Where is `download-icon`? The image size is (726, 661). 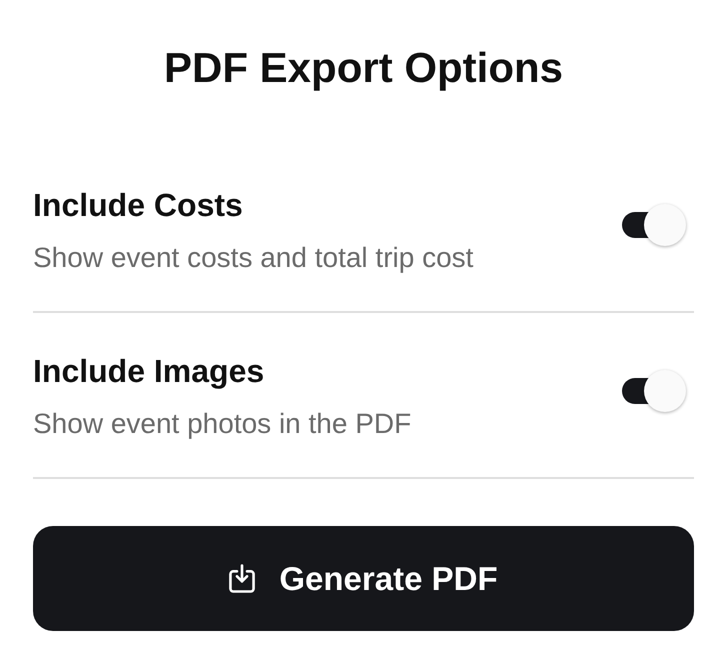 download-icon is located at coordinates (242, 578).